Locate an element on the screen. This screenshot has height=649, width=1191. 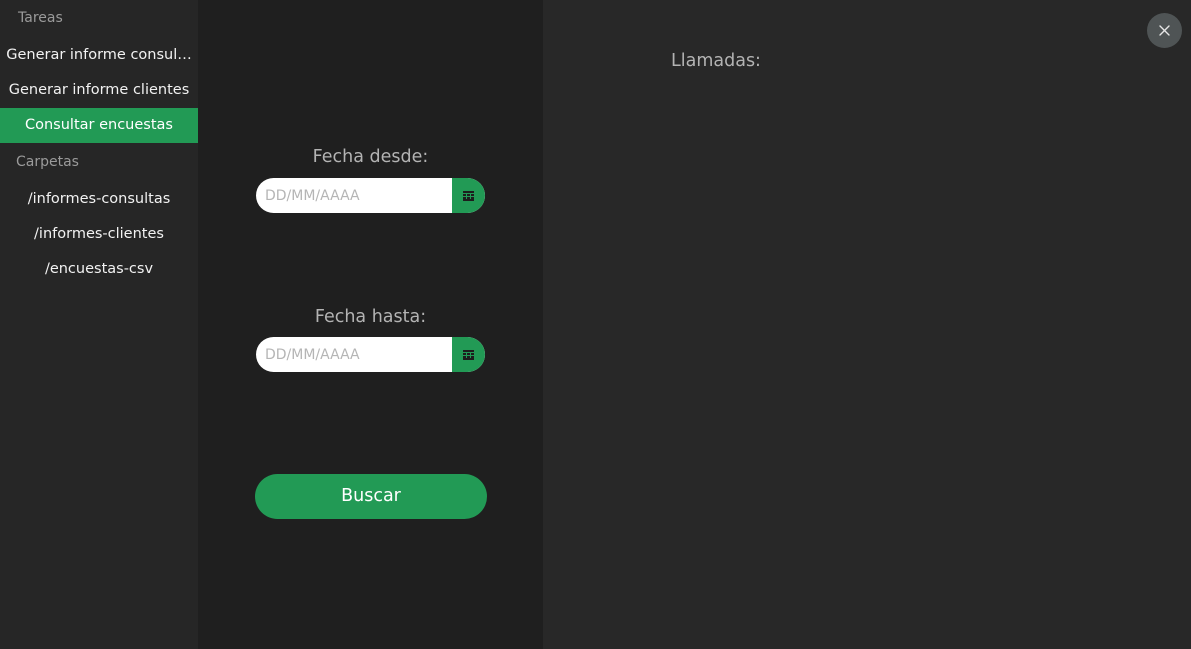
close-icon is located at coordinates (1164, 30).